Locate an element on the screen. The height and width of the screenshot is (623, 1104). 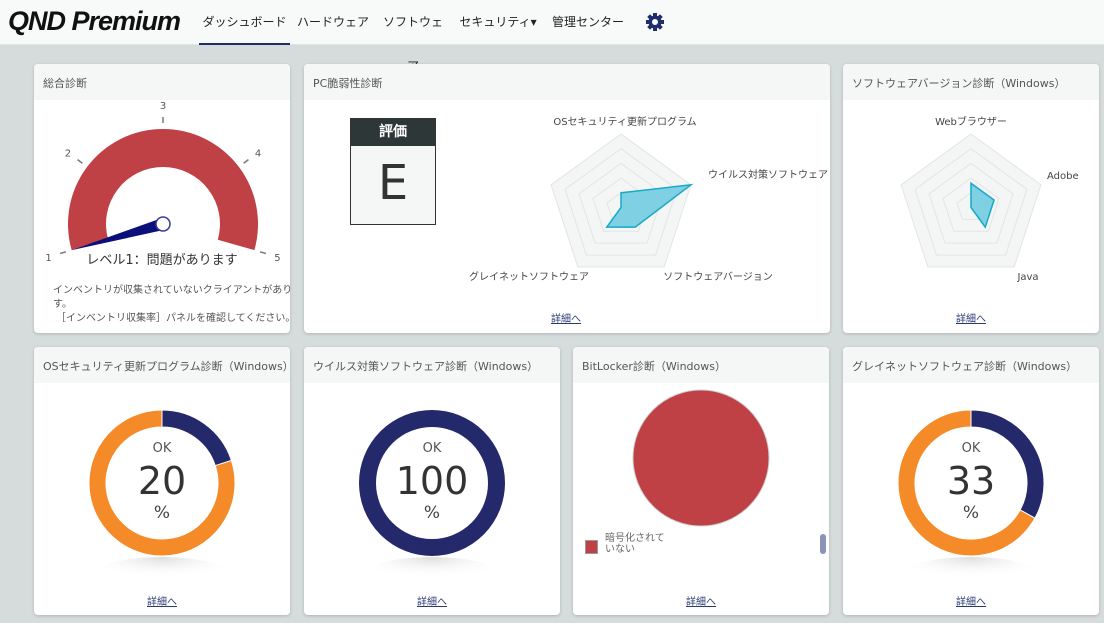
message-line: インベントリが収集されていないクライアントがありま is located at coordinates (171, 290).